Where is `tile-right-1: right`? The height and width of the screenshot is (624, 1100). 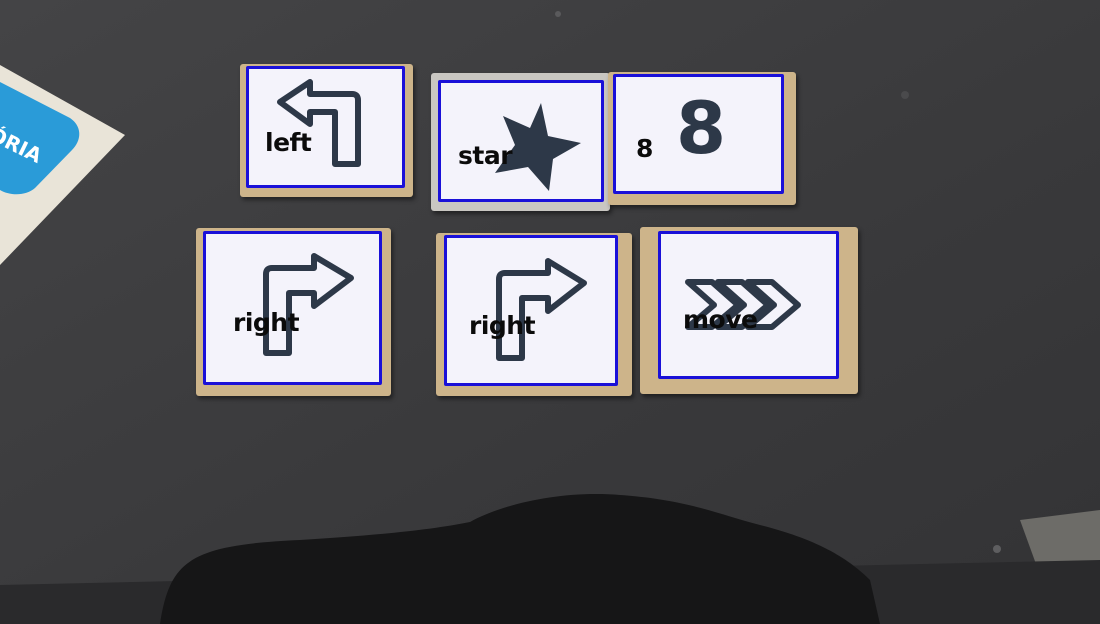
tile-right-1: right is located at coordinates (293, 312).